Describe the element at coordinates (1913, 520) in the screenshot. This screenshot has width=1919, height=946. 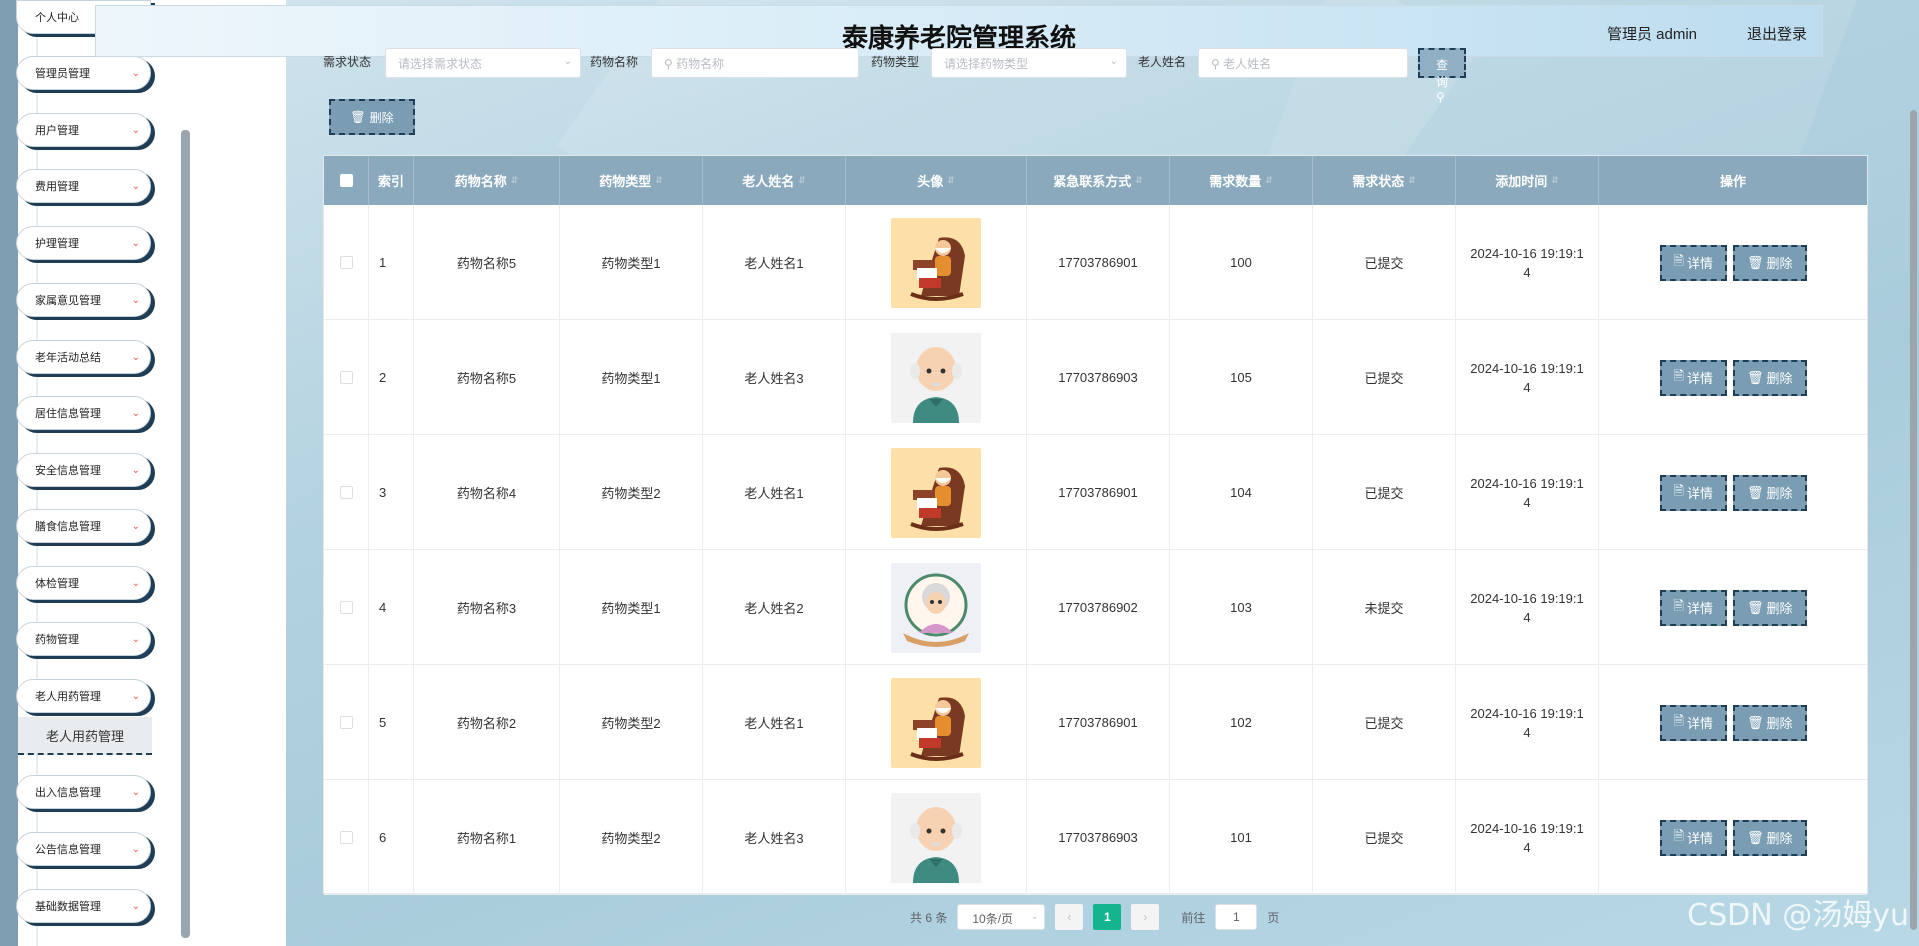
I see `page-scrollbar` at that location.